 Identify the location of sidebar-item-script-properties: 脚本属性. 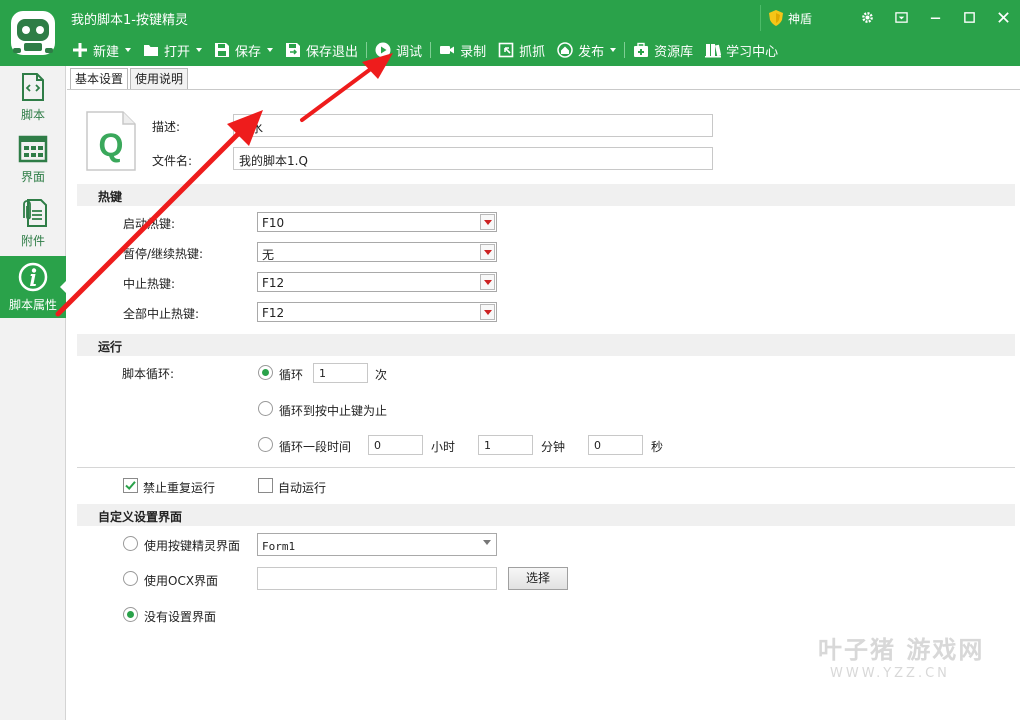
(33, 287).